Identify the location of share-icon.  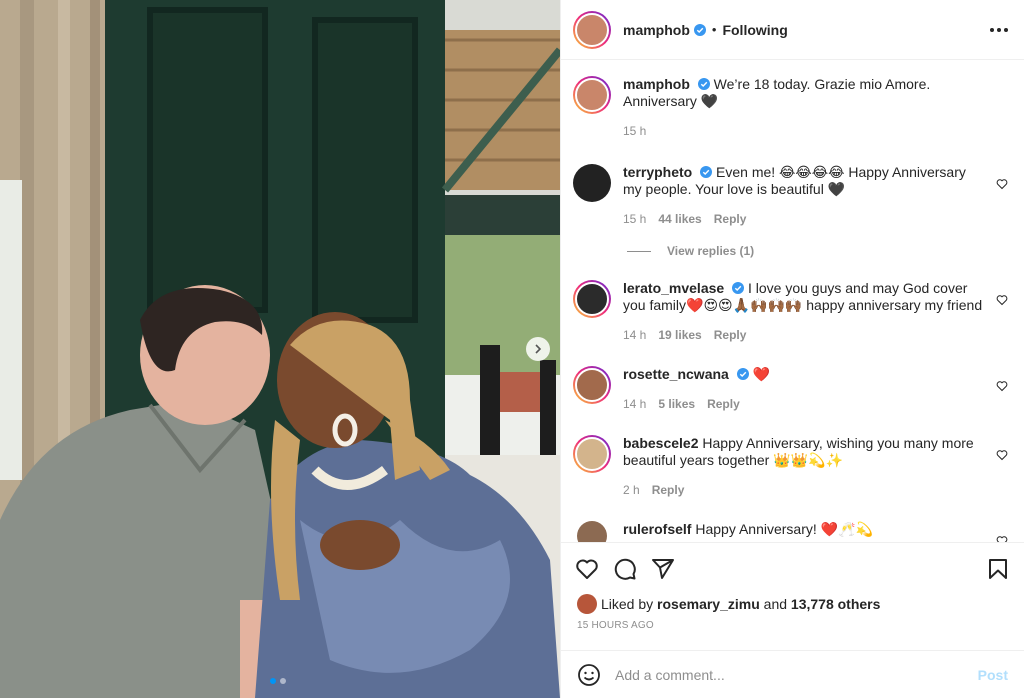
(663, 569).